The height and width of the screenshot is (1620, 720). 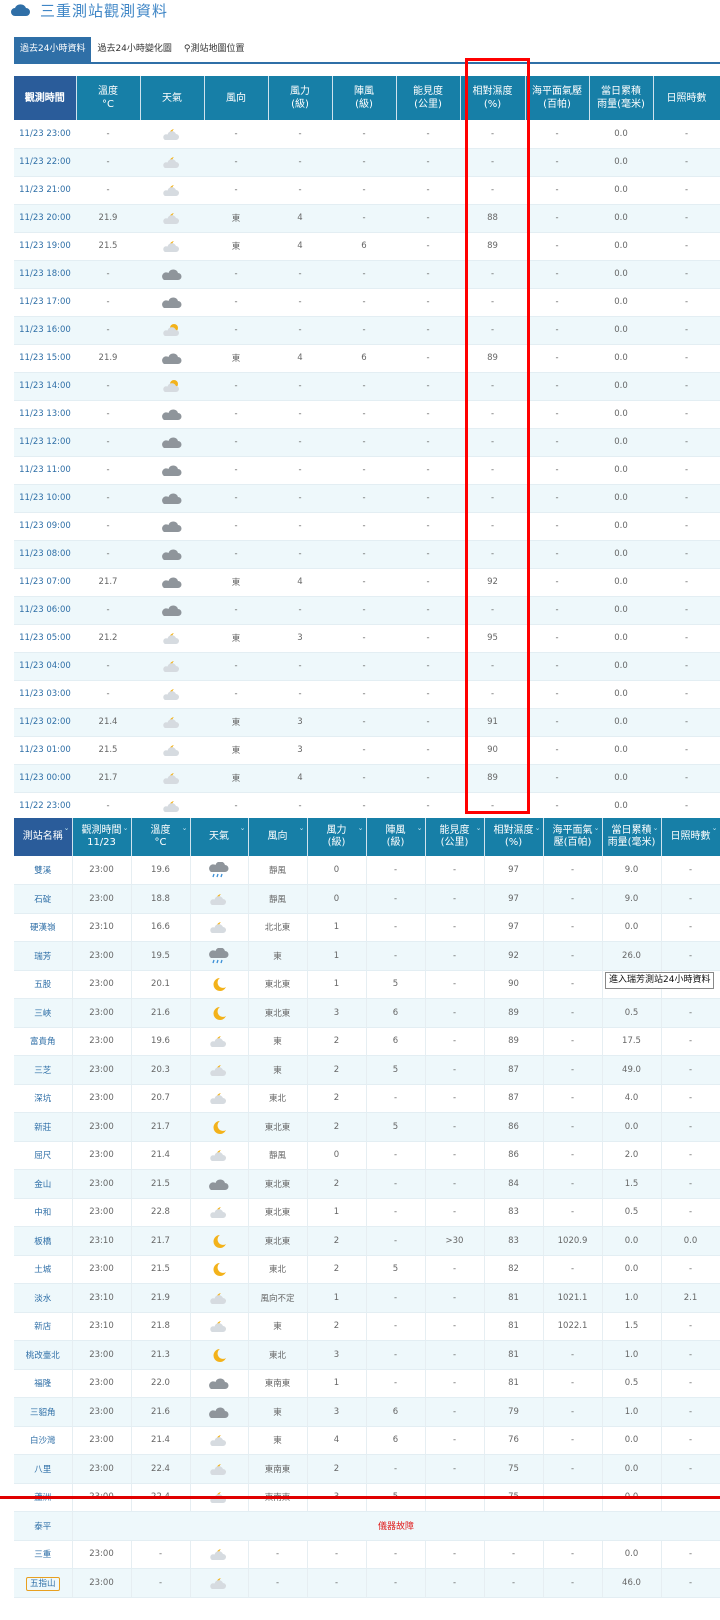 I want to click on data-cell: 81, so click(x=514, y=1298).